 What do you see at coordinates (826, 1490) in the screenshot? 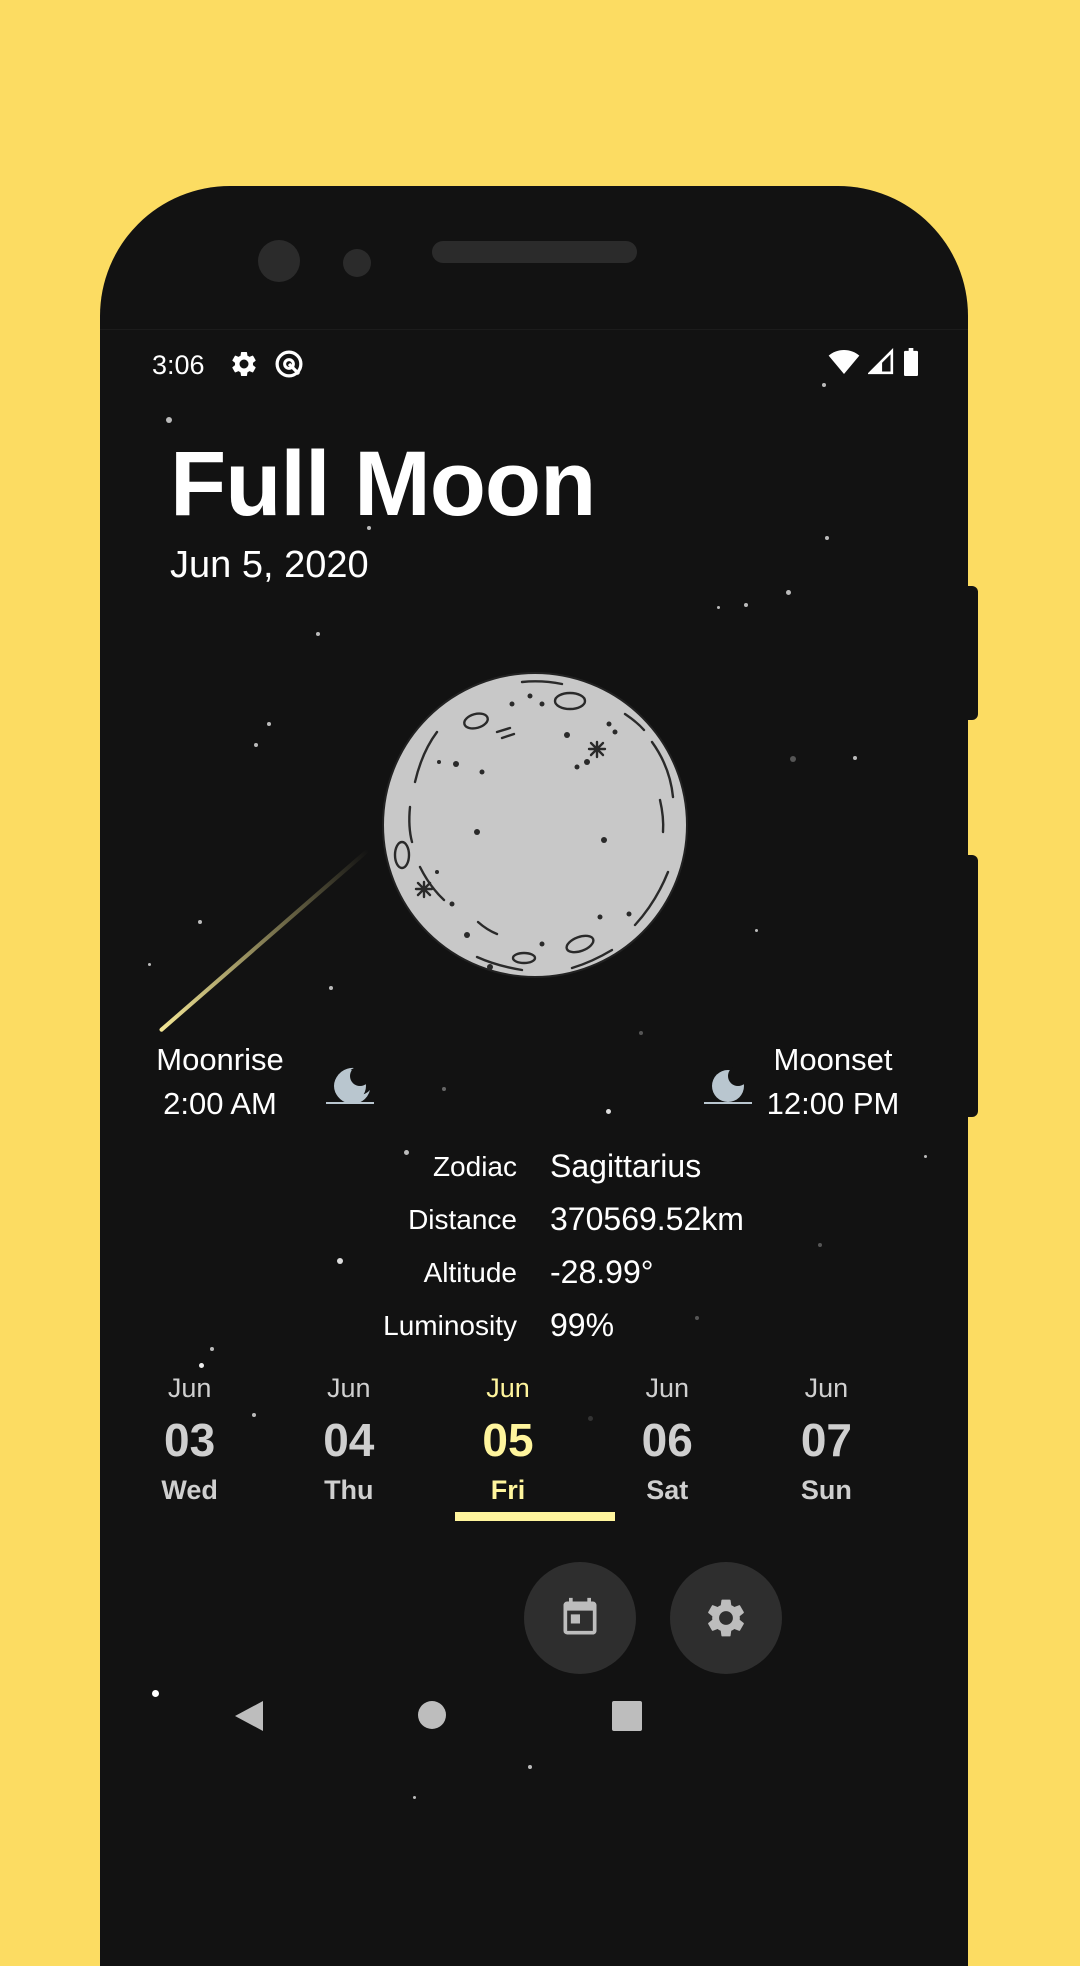
I see `day-weekday: Sun` at bounding box center [826, 1490].